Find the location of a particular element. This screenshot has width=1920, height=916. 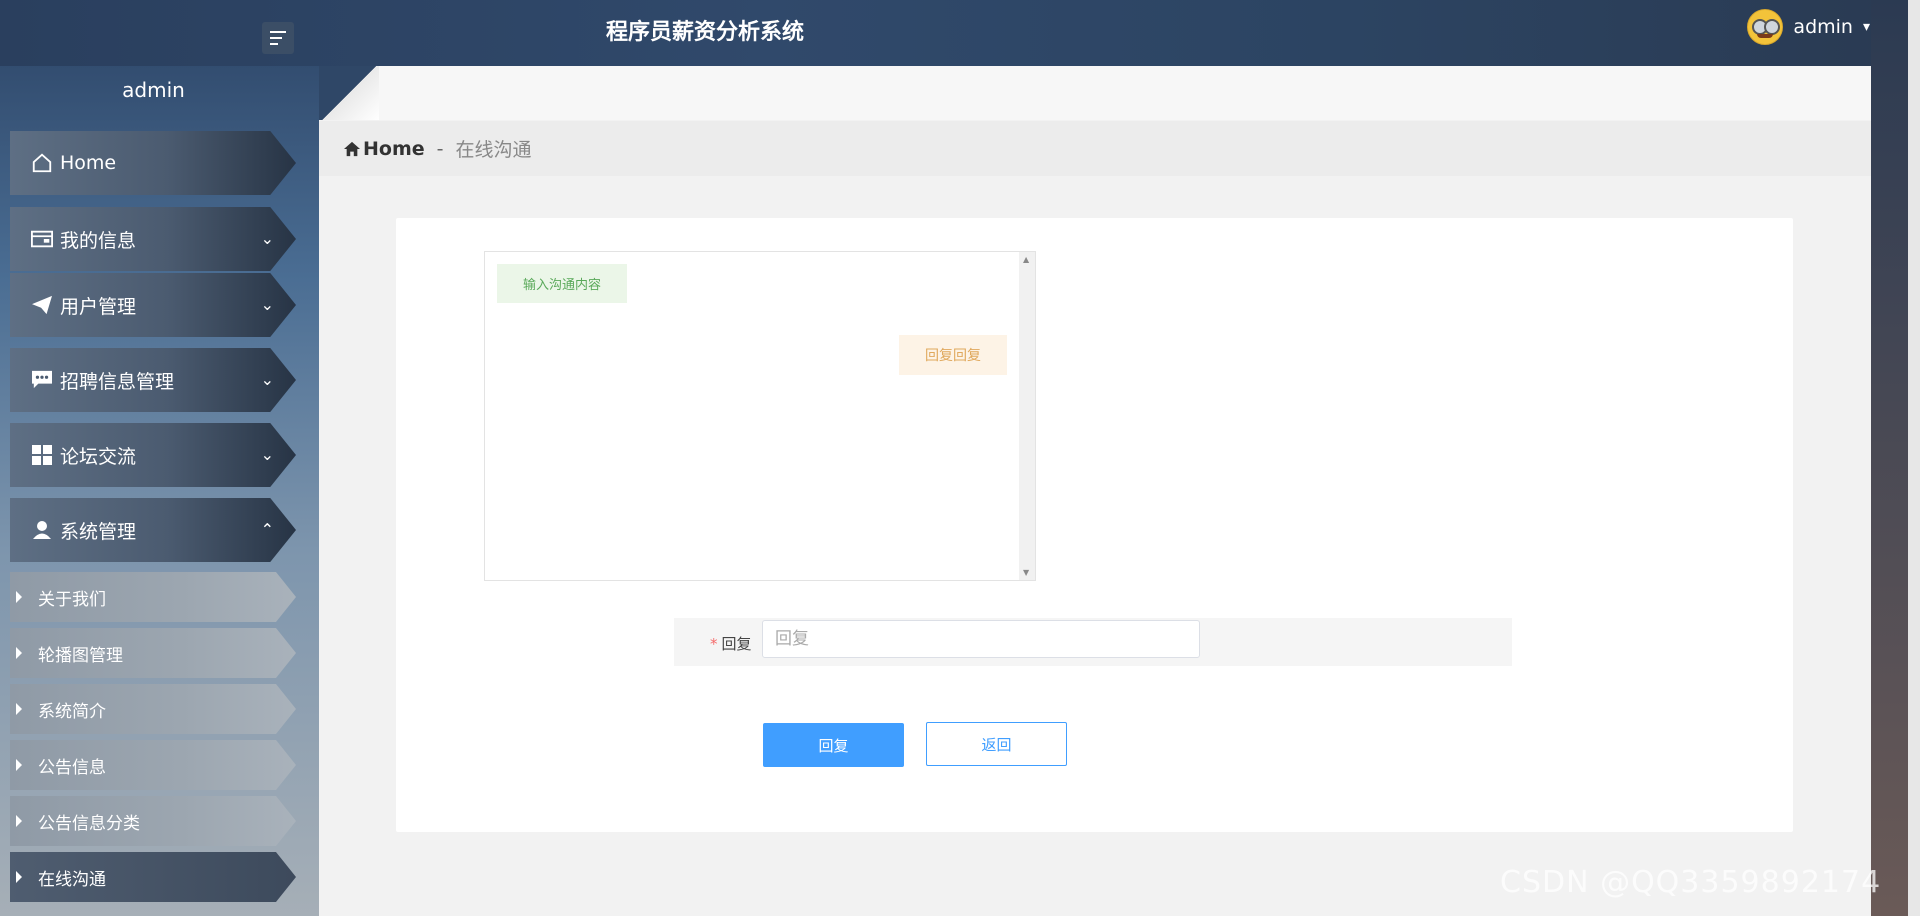

paper-plane-icon is located at coordinates (42, 305).